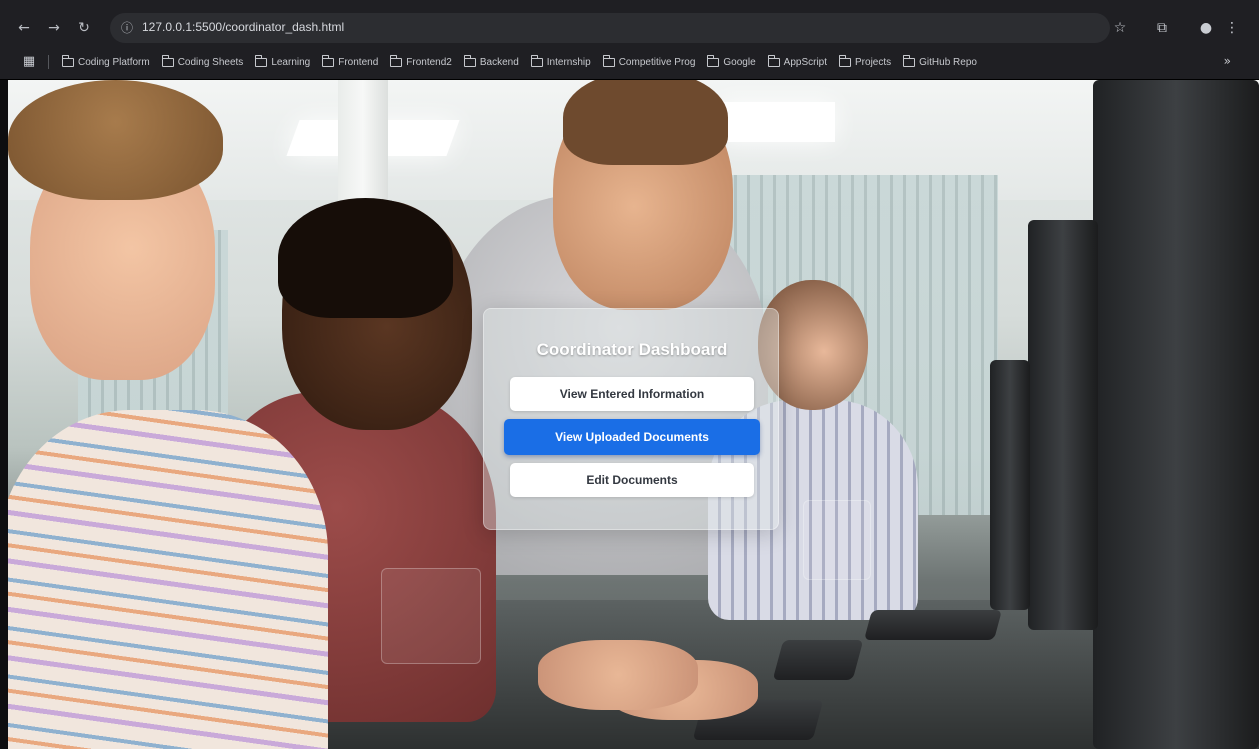  What do you see at coordinates (618, 675) in the screenshot?
I see `background-hand` at bounding box center [618, 675].